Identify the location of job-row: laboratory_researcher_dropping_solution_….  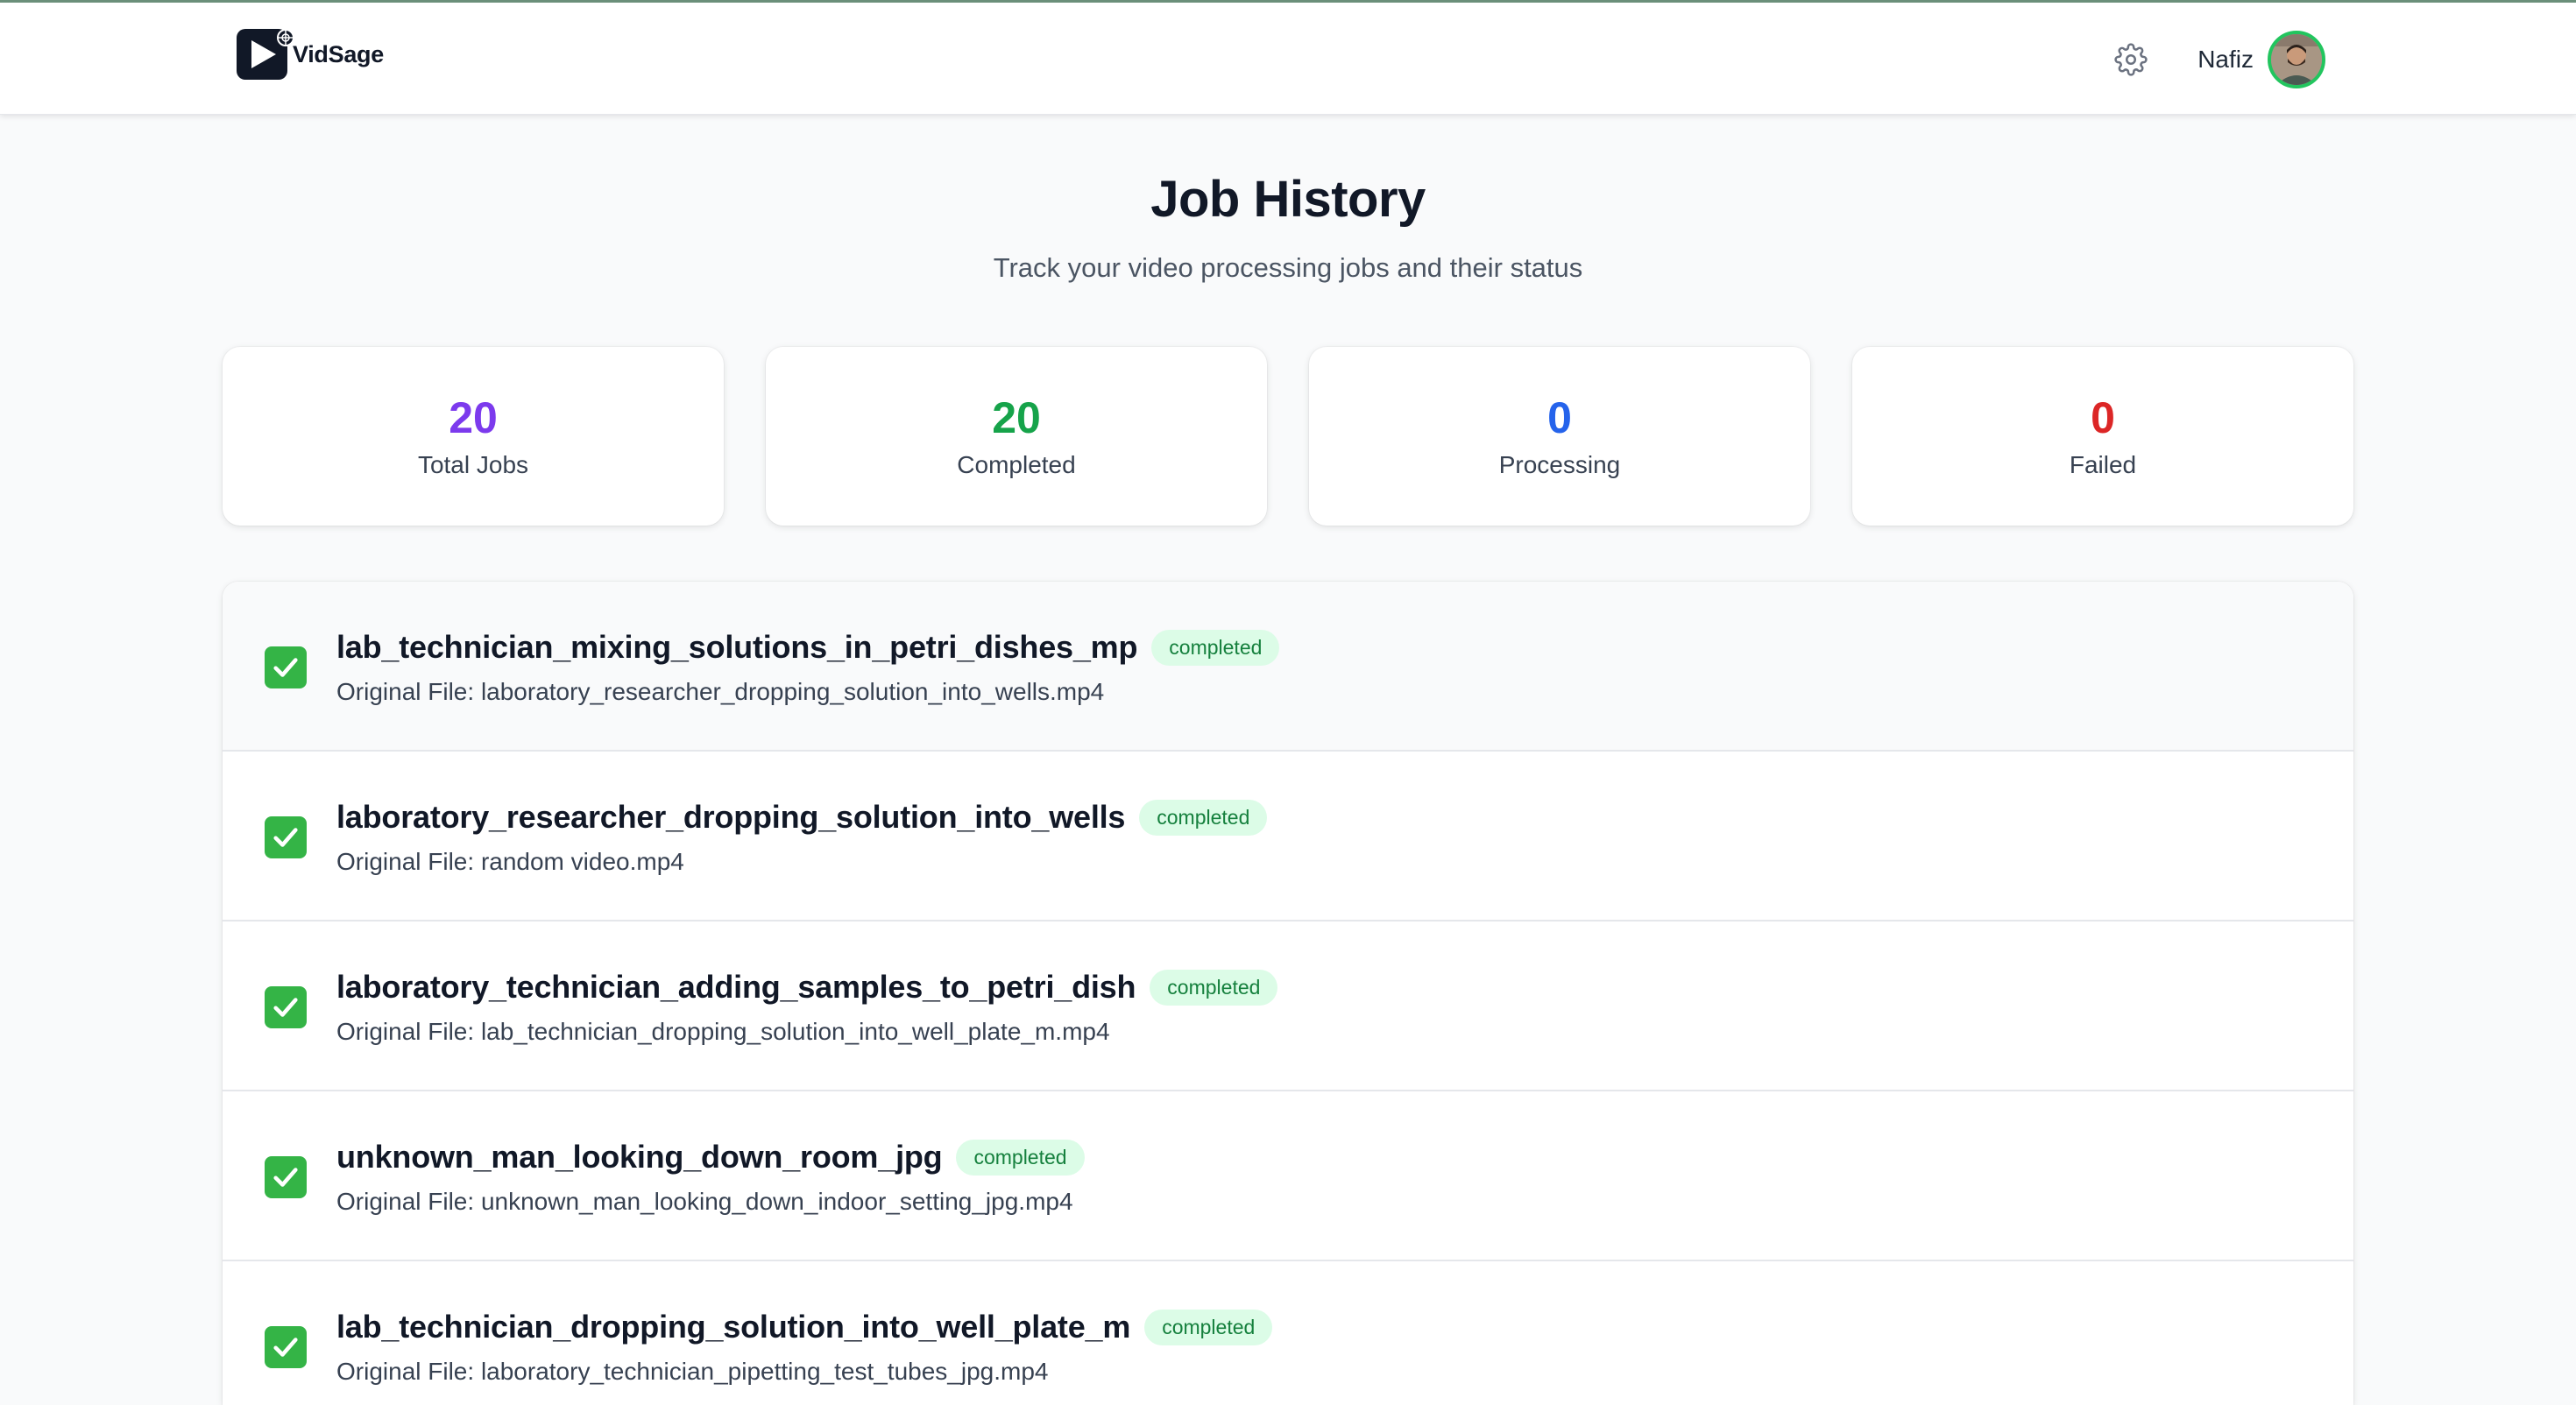
(1288, 836).